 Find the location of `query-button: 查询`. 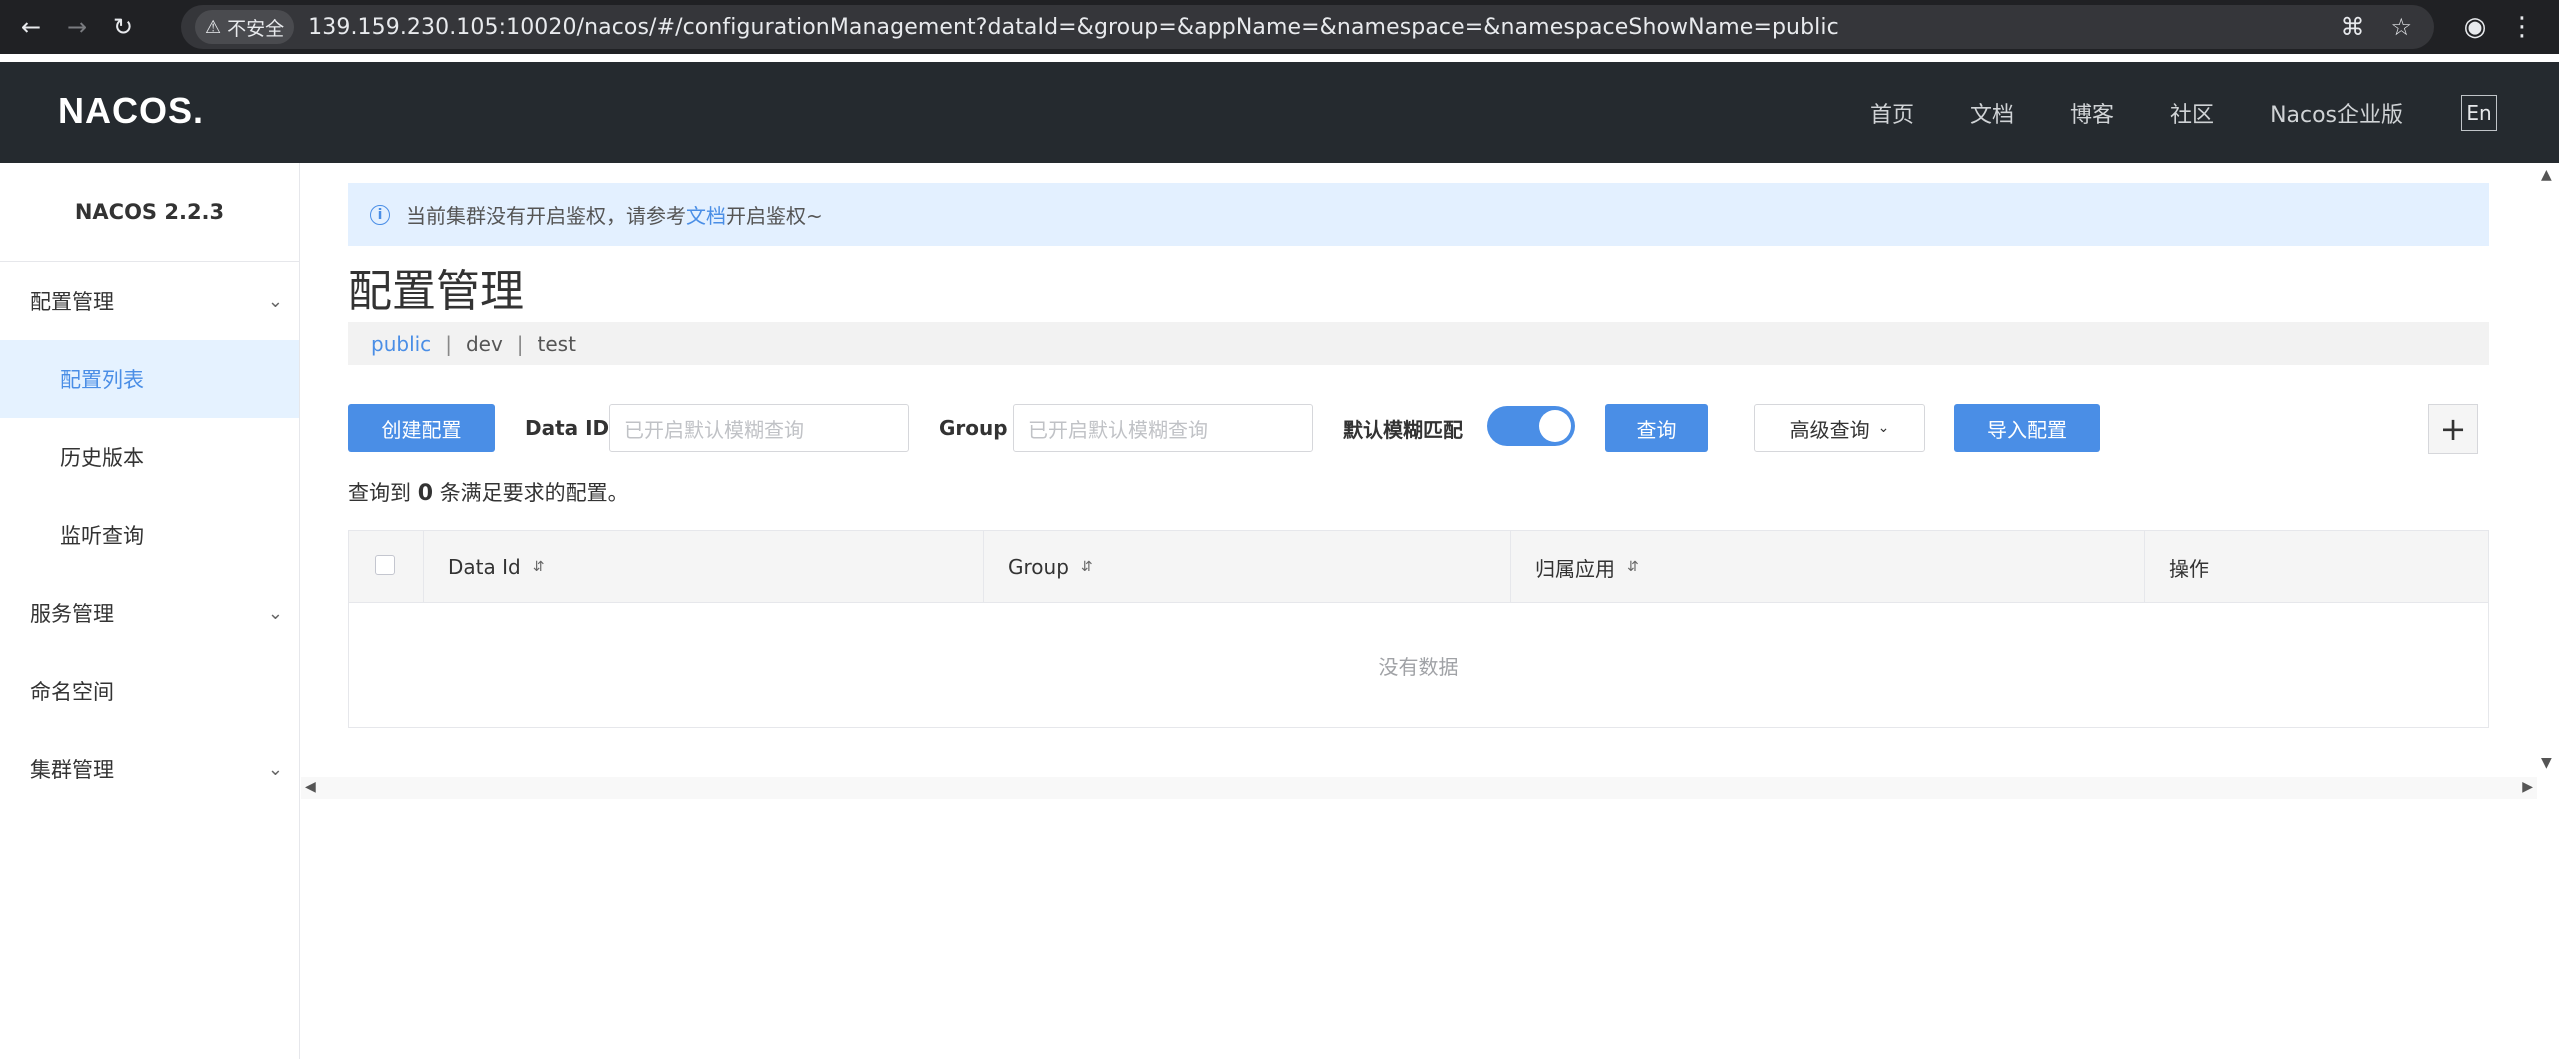

query-button: 查询 is located at coordinates (1656, 428).